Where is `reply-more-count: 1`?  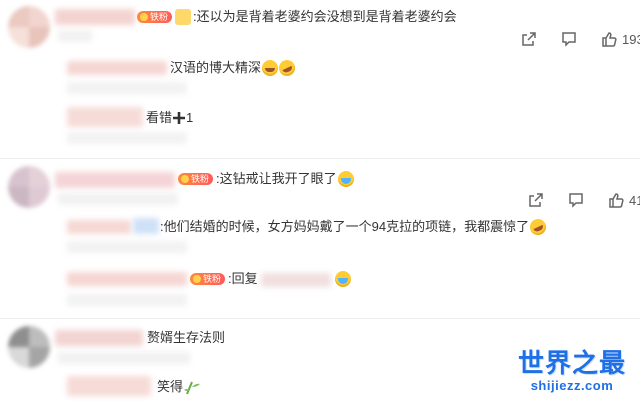
reply-more-count: 1 is located at coordinates (190, 117).